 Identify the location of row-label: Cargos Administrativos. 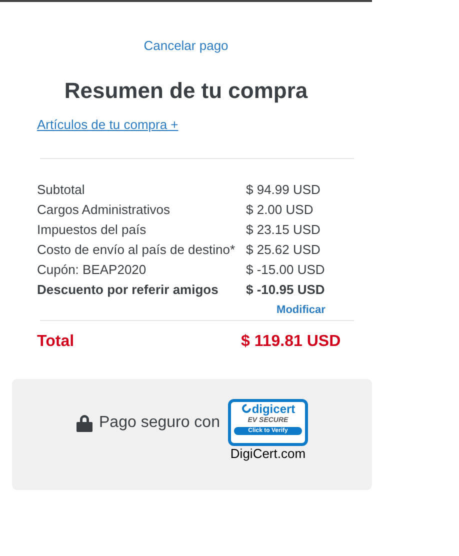
(104, 209).